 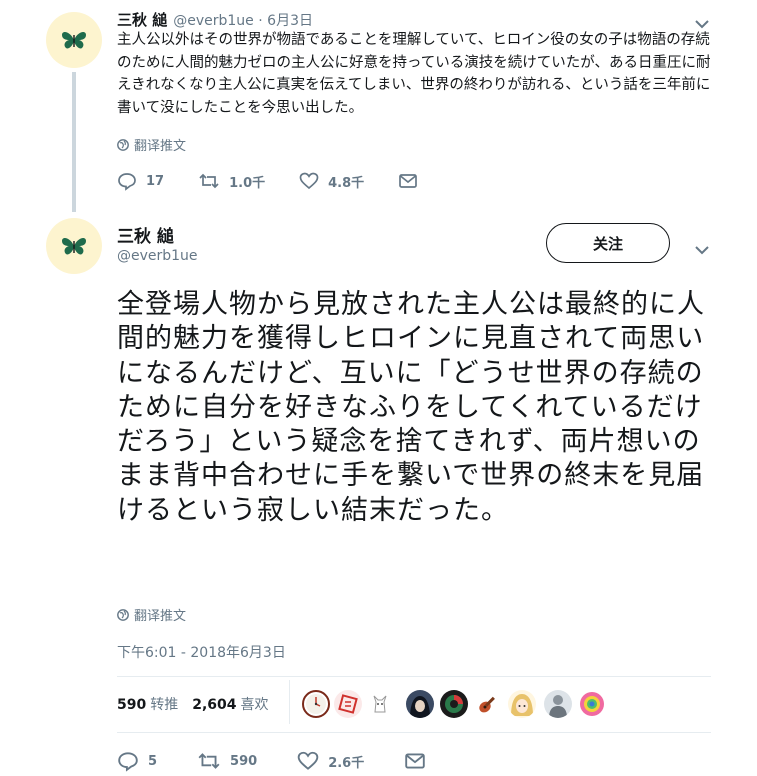 I want to click on thread-line, so click(x=74, y=142).